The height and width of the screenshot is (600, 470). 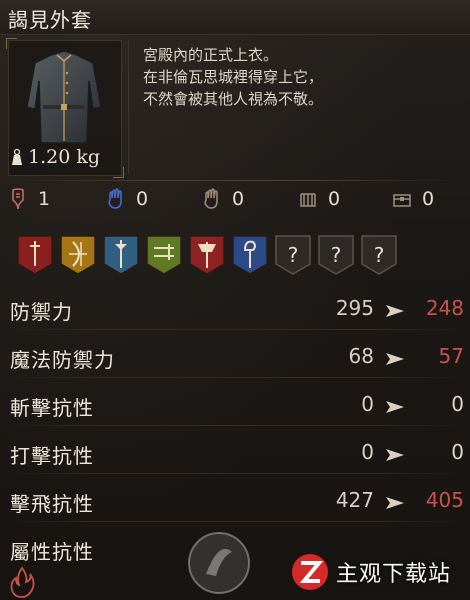 I want to click on stat-label: 打擊抗性, so click(x=52, y=456).